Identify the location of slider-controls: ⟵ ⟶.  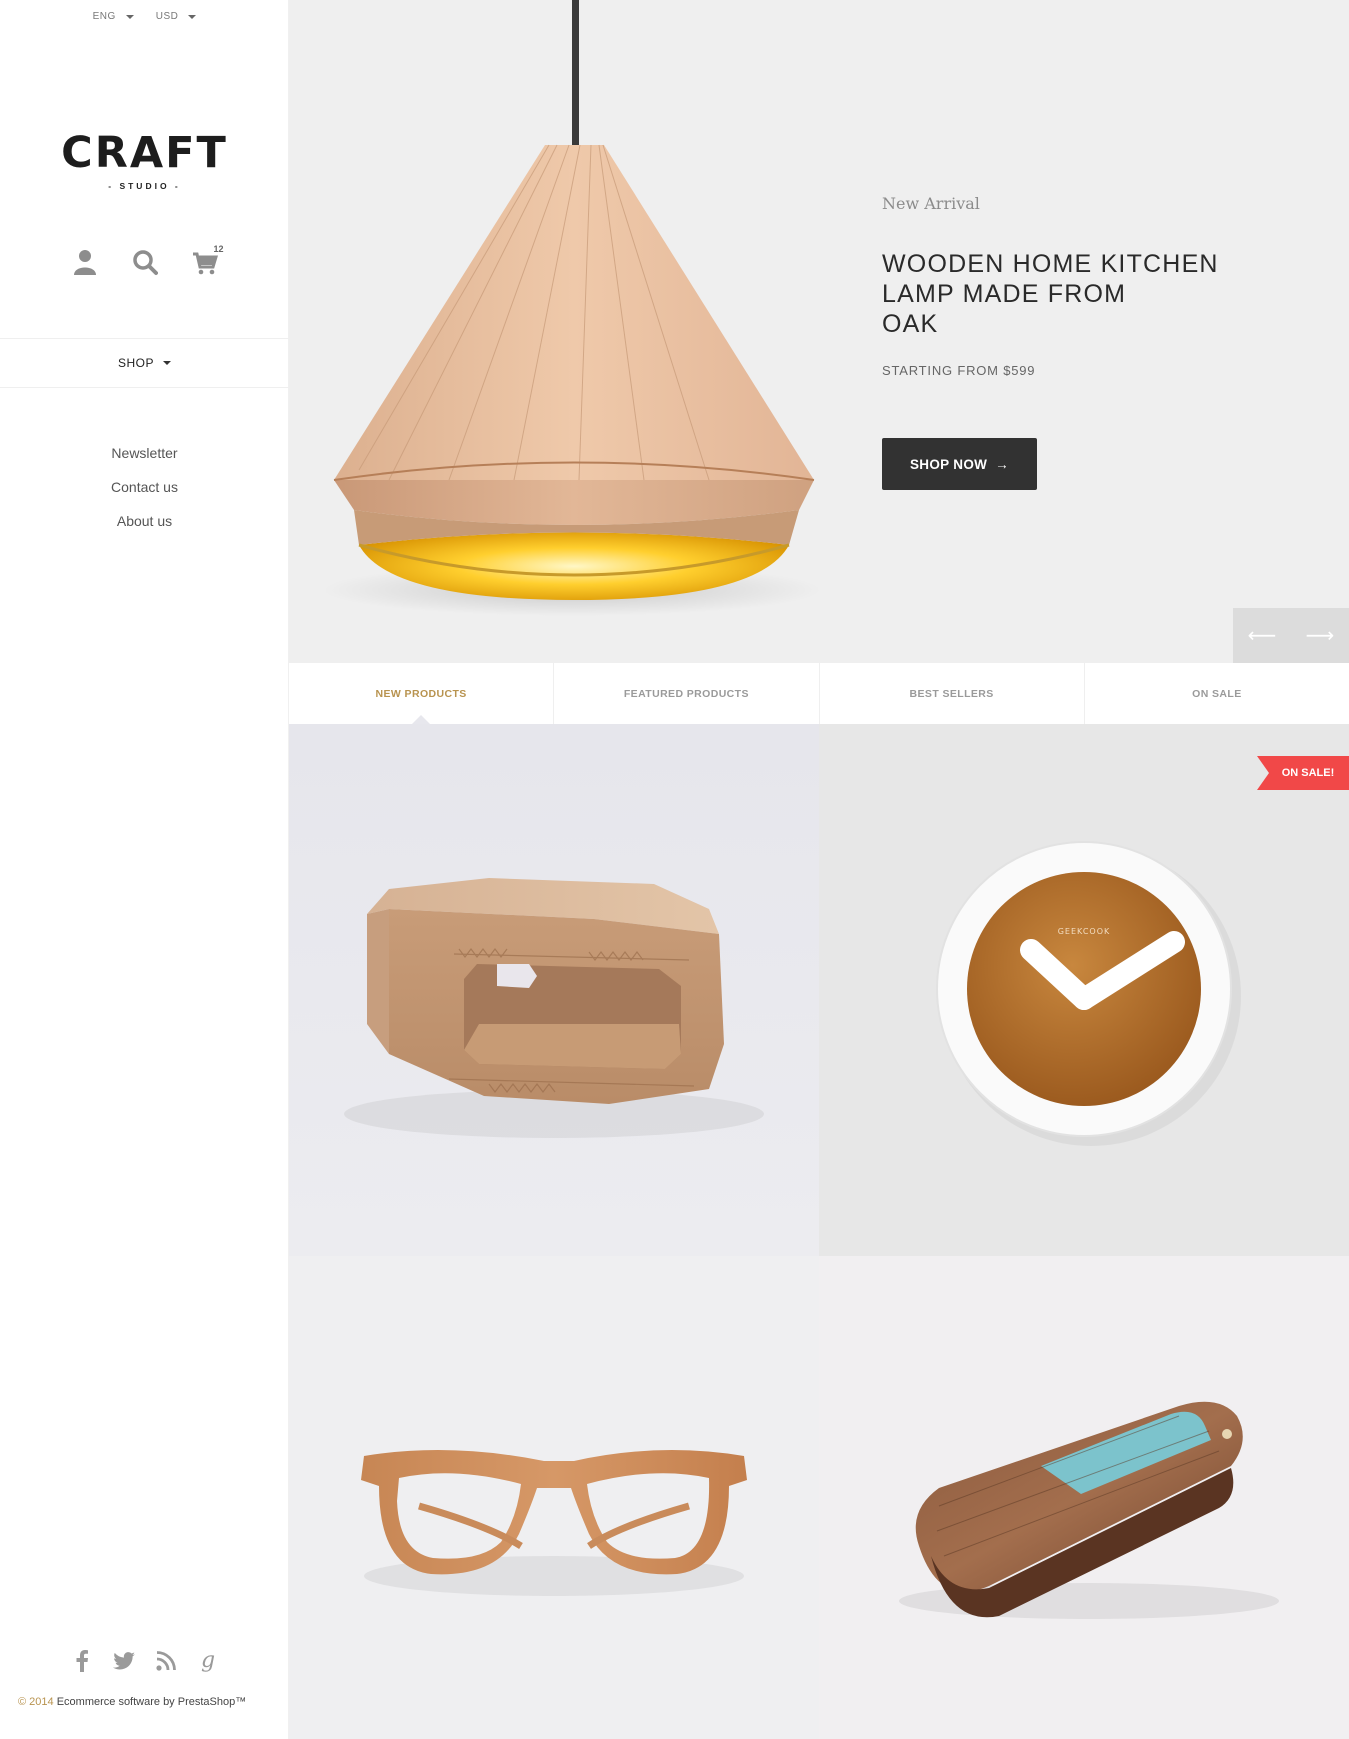
(1291, 635).